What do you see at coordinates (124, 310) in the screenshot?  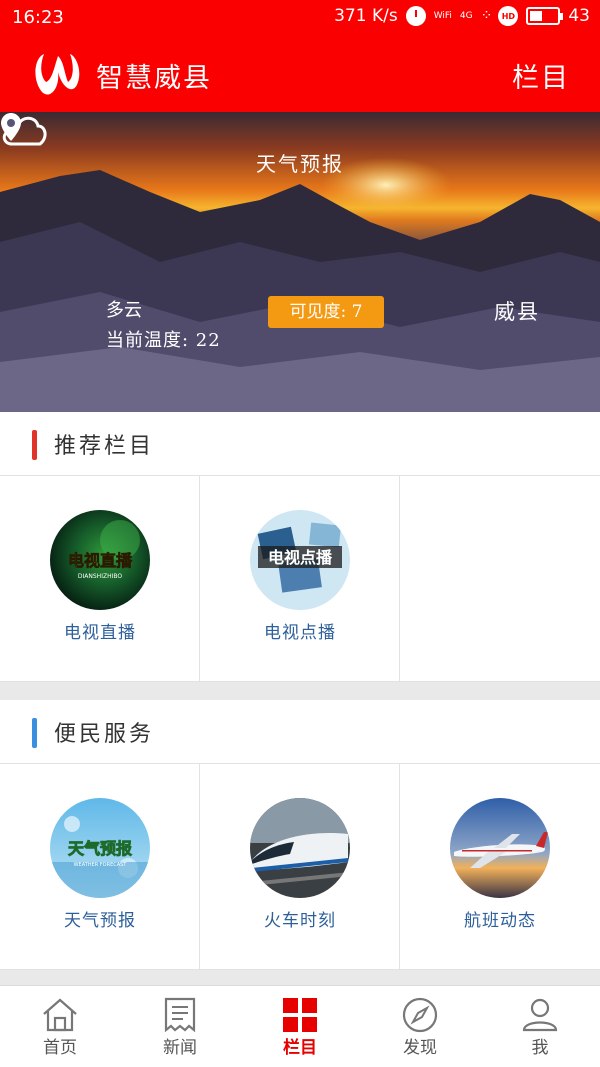 I see `weather-condition: 多云` at bounding box center [124, 310].